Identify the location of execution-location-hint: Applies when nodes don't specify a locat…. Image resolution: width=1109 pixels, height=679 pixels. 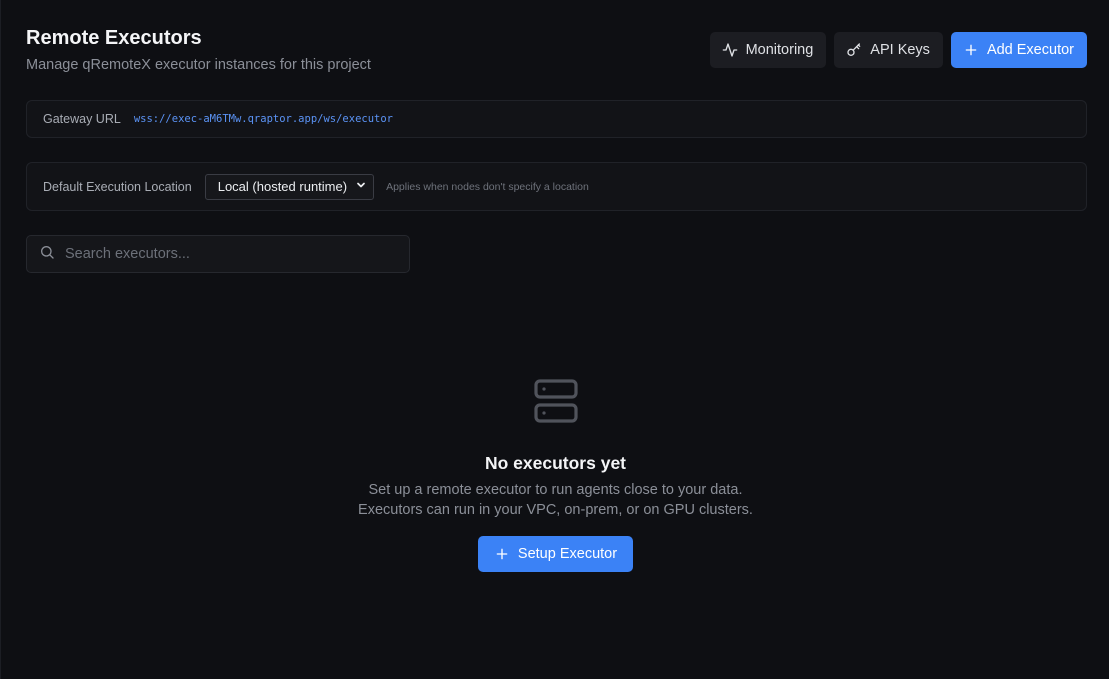
(487, 186).